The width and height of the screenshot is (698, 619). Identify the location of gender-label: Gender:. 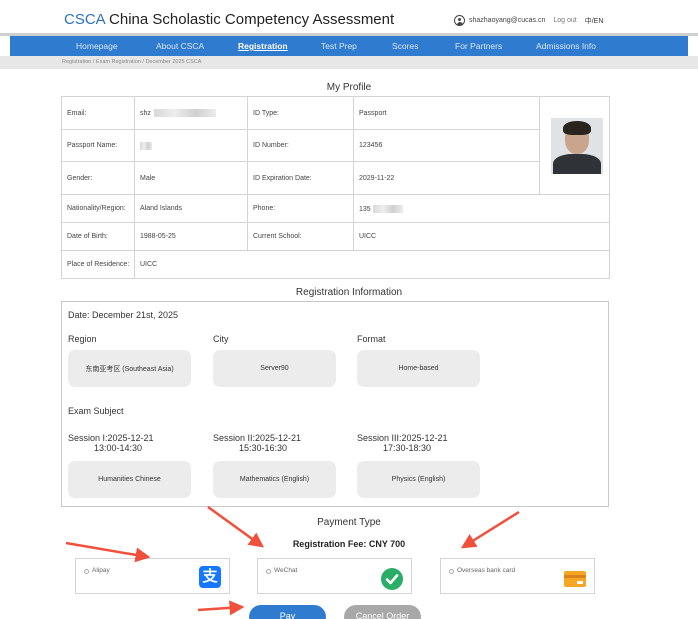
(98, 178).